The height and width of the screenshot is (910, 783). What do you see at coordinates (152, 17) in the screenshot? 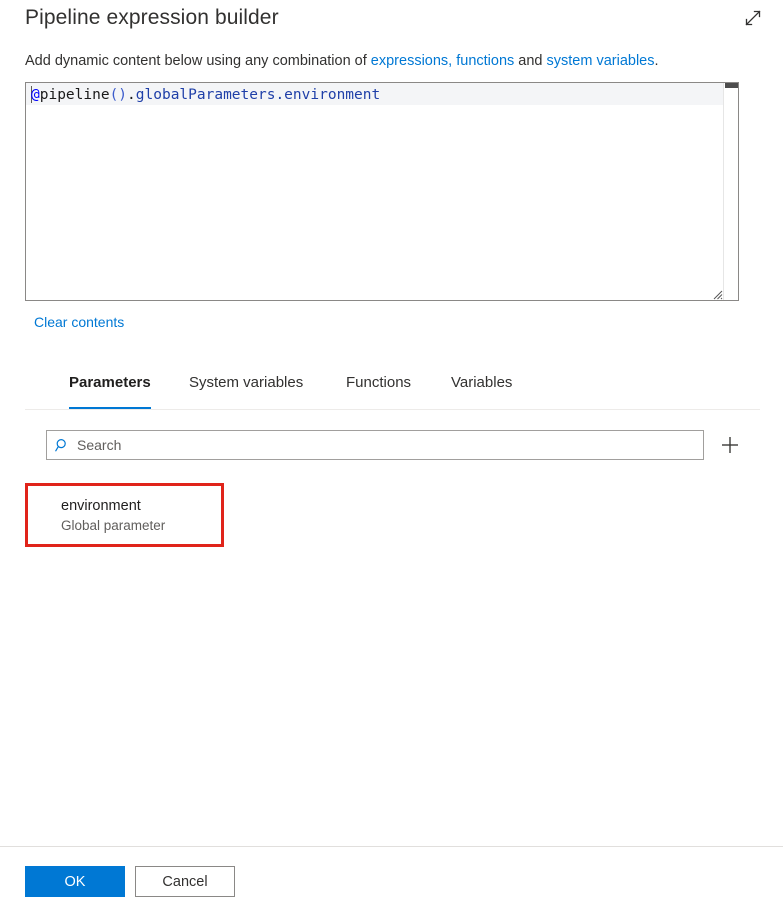
I see `page-title: Pipeline expression builder` at bounding box center [152, 17].